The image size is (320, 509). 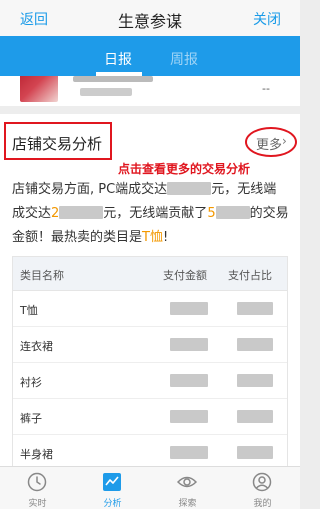 I want to click on previous-list-item: --, so click(x=150, y=91).